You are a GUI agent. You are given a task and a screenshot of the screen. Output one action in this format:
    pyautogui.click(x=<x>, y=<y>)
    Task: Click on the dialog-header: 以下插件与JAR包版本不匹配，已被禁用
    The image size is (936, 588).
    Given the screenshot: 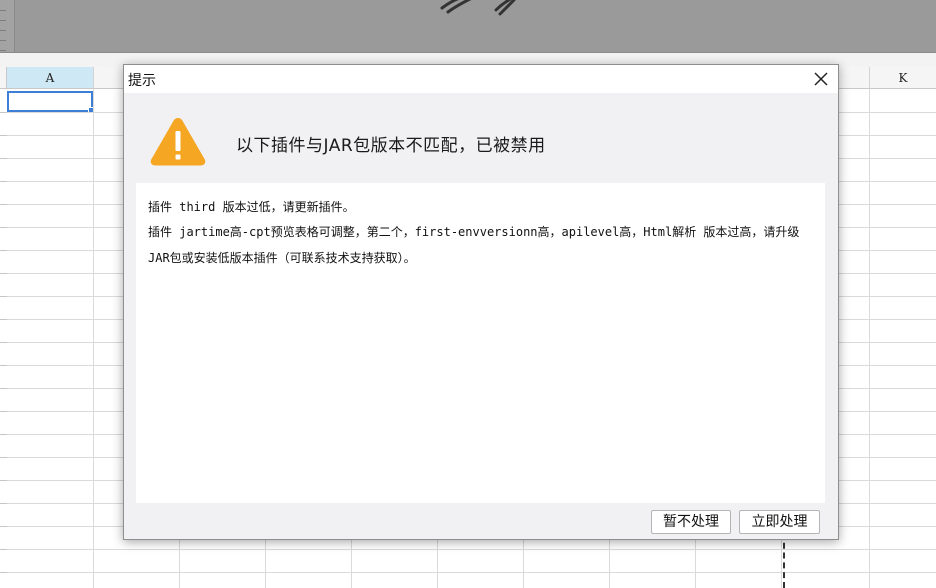 What is the action you would take?
    pyautogui.click(x=481, y=137)
    